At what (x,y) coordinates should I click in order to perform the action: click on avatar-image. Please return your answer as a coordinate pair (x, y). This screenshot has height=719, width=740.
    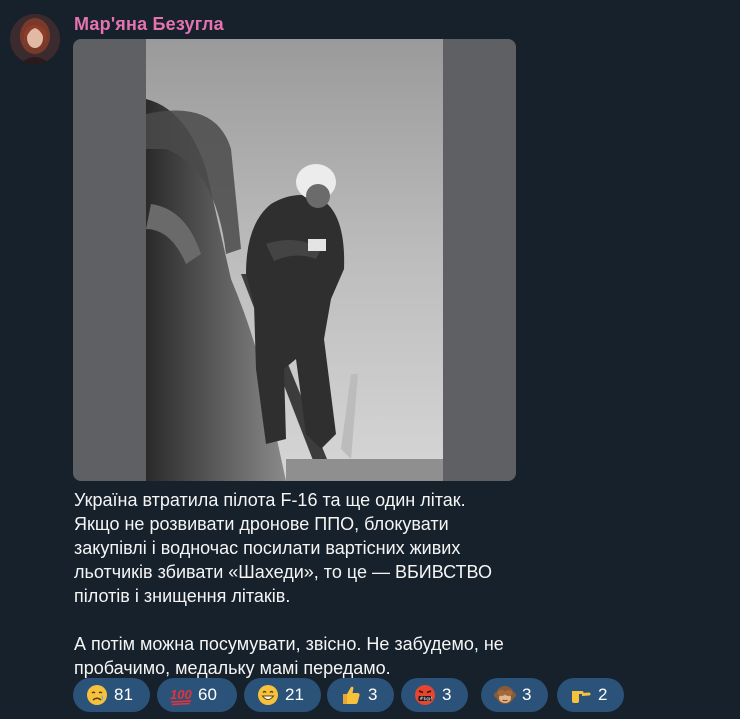
    Looking at the image, I should click on (35, 39).